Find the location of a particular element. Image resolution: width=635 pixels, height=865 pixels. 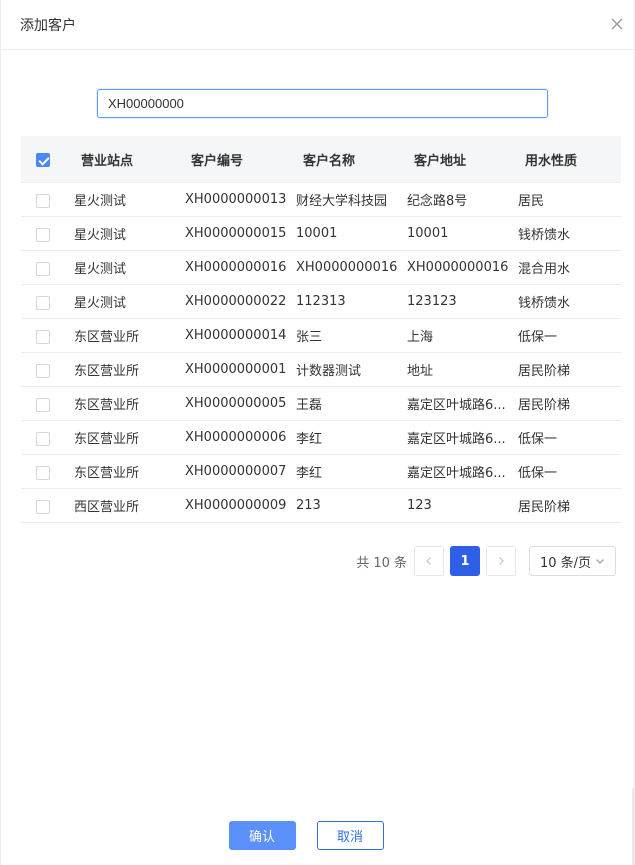

cell-customer-name: 112313 is located at coordinates (321, 301).